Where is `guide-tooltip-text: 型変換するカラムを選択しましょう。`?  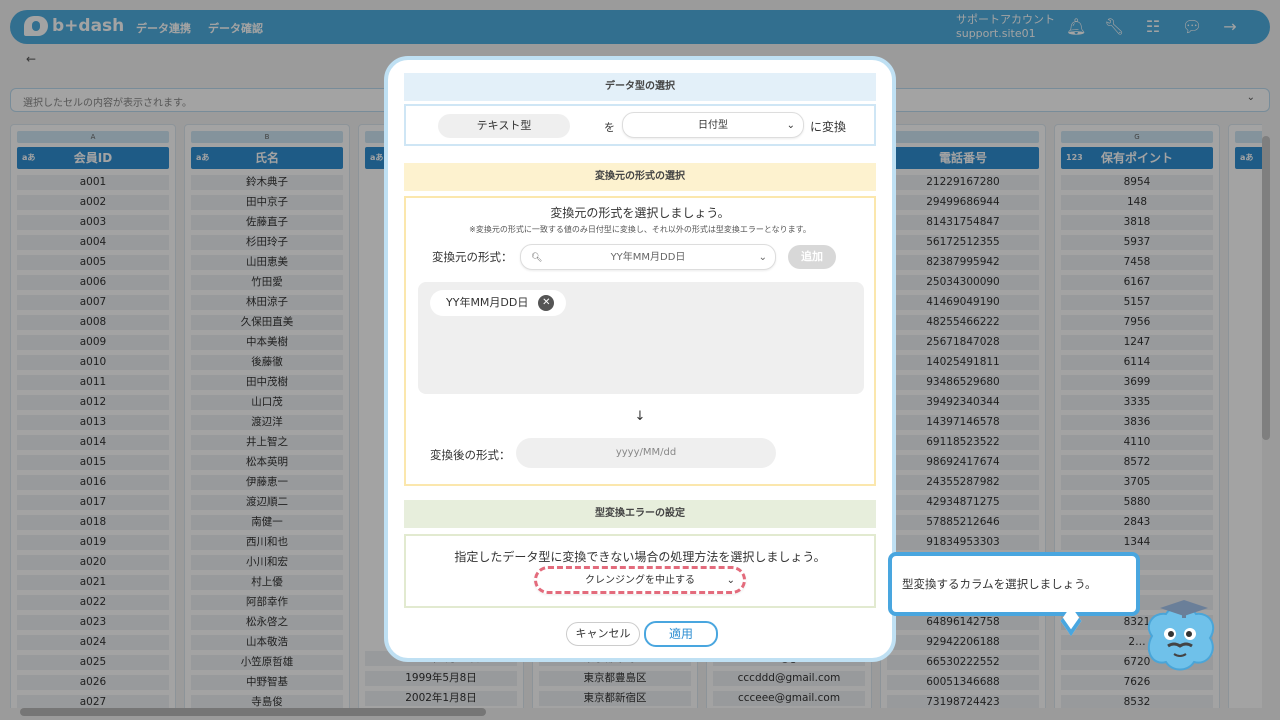
guide-tooltip-text: 型変換するカラムを選択しましょう。 is located at coordinates (999, 584).